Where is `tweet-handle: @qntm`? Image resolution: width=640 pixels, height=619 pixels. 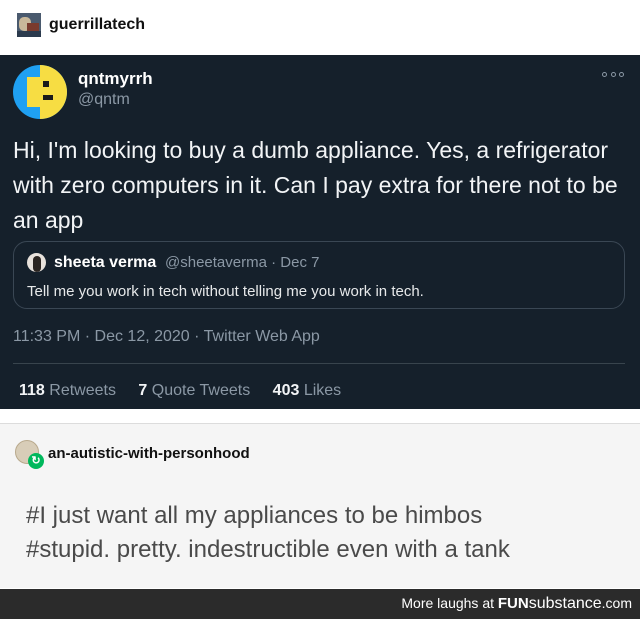
tweet-handle: @qntm is located at coordinates (104, 100).